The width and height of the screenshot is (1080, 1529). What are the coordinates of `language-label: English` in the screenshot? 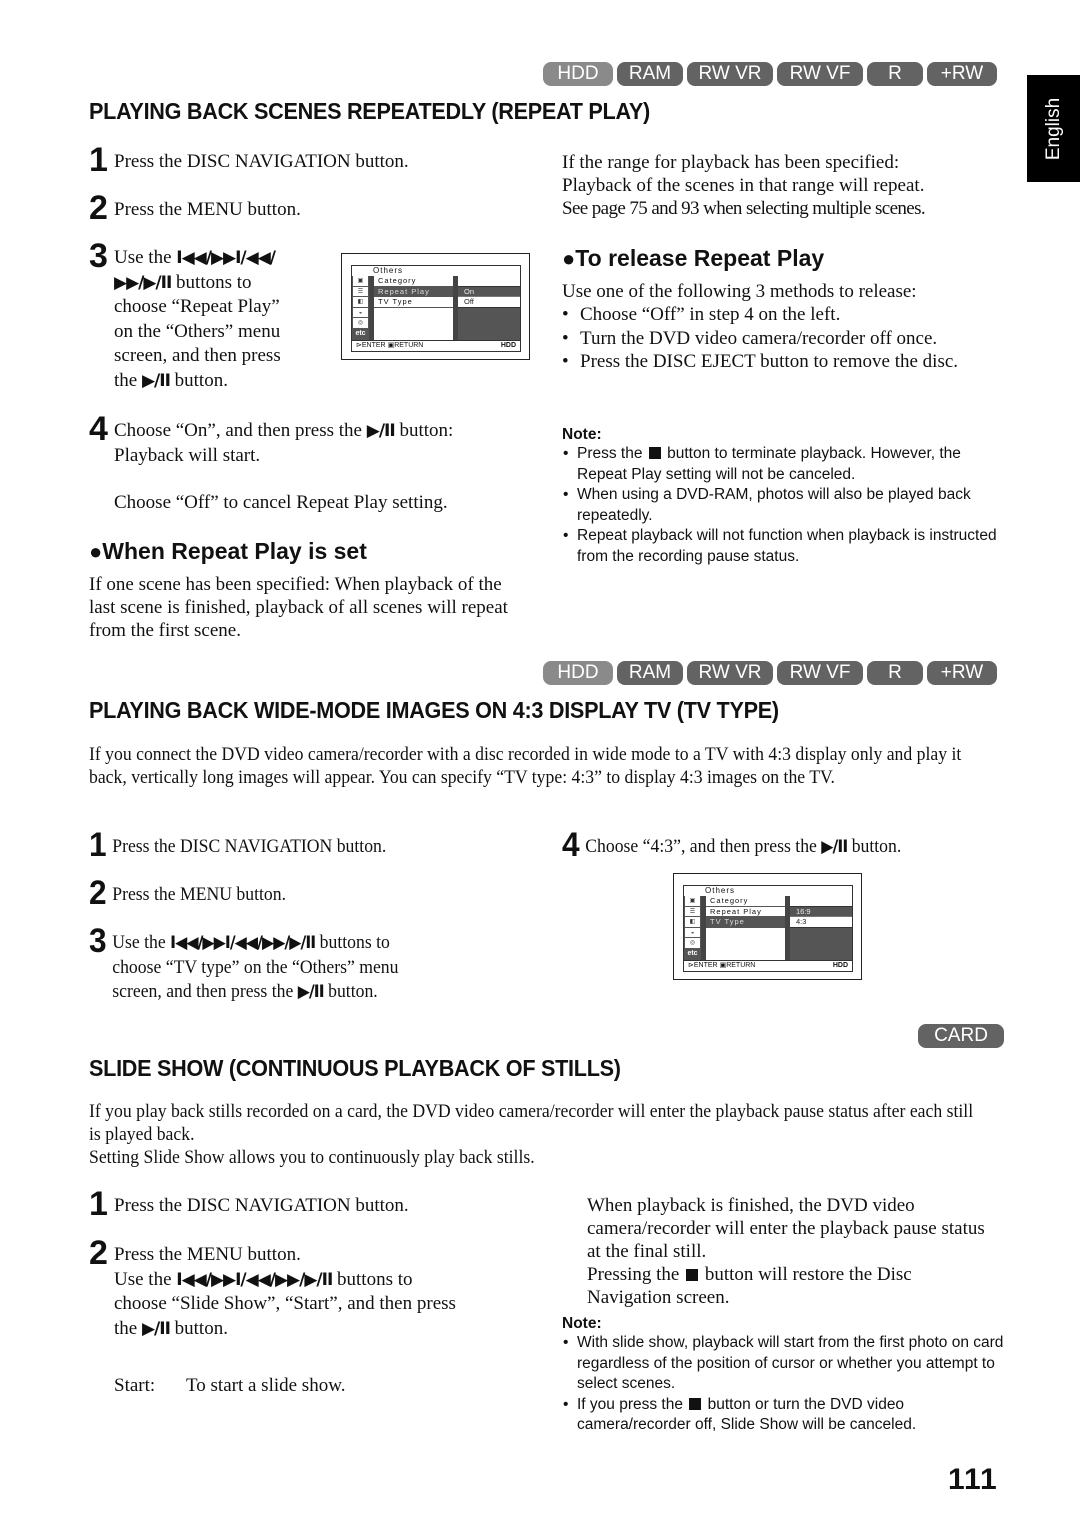 It's located at (1053, 128).